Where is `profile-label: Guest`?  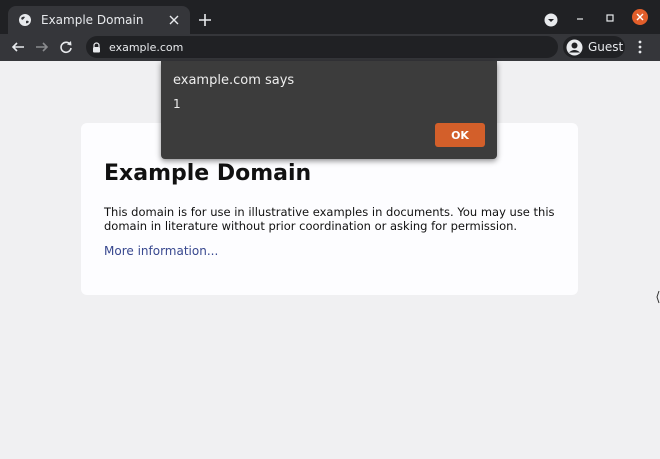 profile-label: Guest is located at coordinates (606, 47).